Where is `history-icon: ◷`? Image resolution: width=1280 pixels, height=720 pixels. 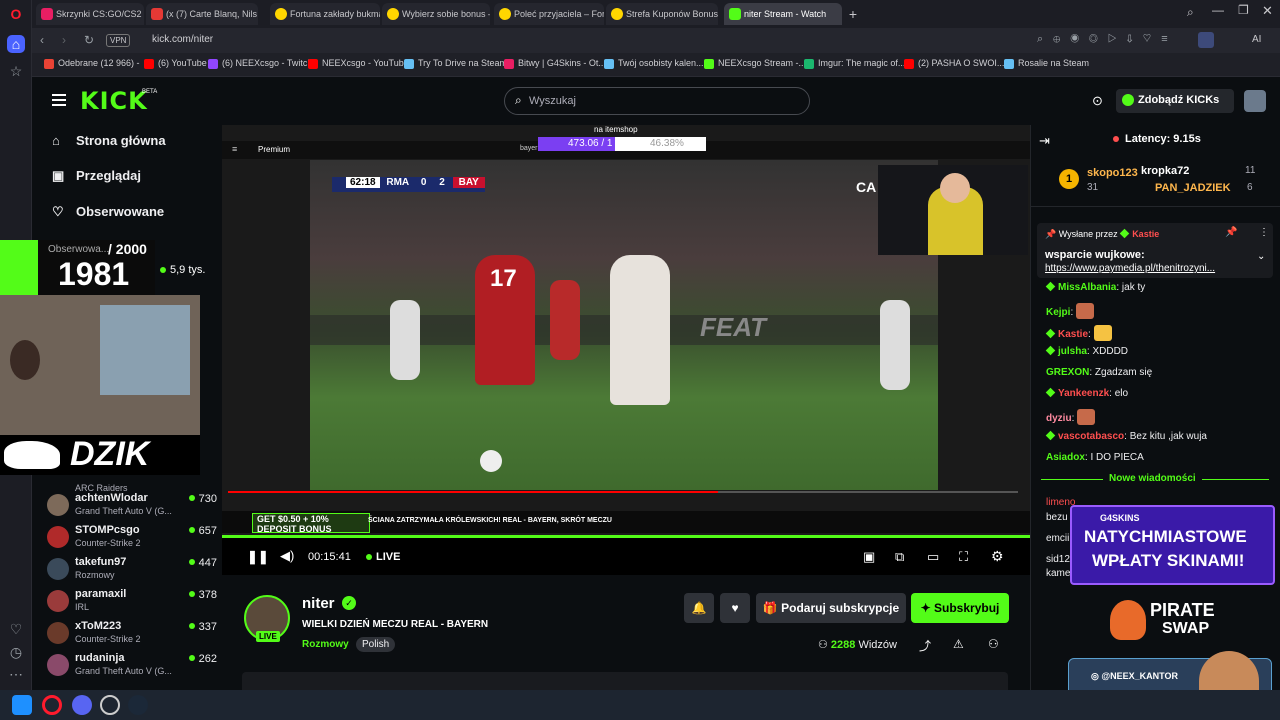 history-icon: ◷ is located at coordinates (16, 652).